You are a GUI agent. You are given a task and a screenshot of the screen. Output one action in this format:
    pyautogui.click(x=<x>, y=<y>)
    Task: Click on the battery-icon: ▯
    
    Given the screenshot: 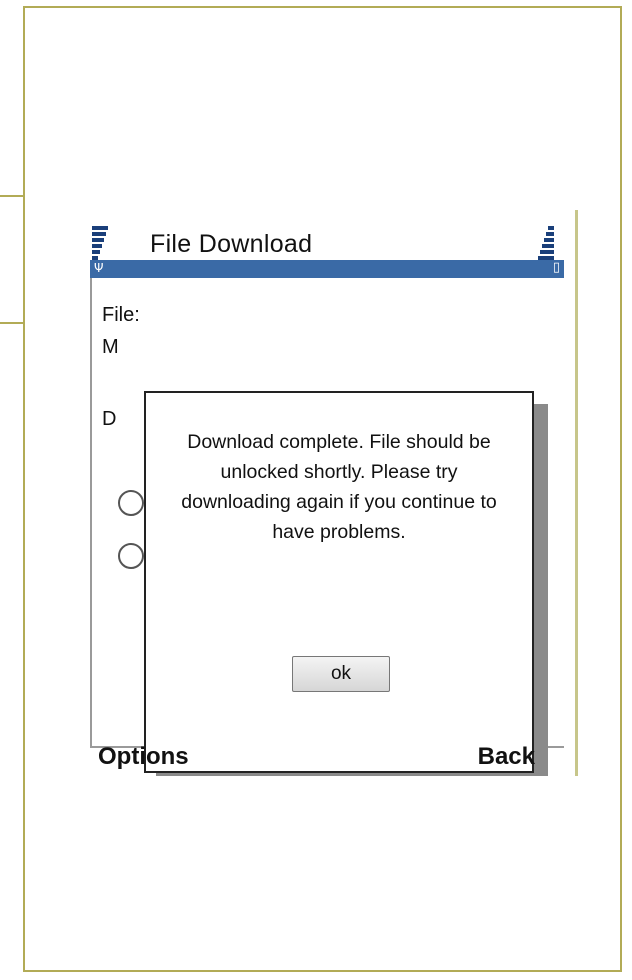 What is the action you would take?
    pyautogui.click(x=556, y=267)
    